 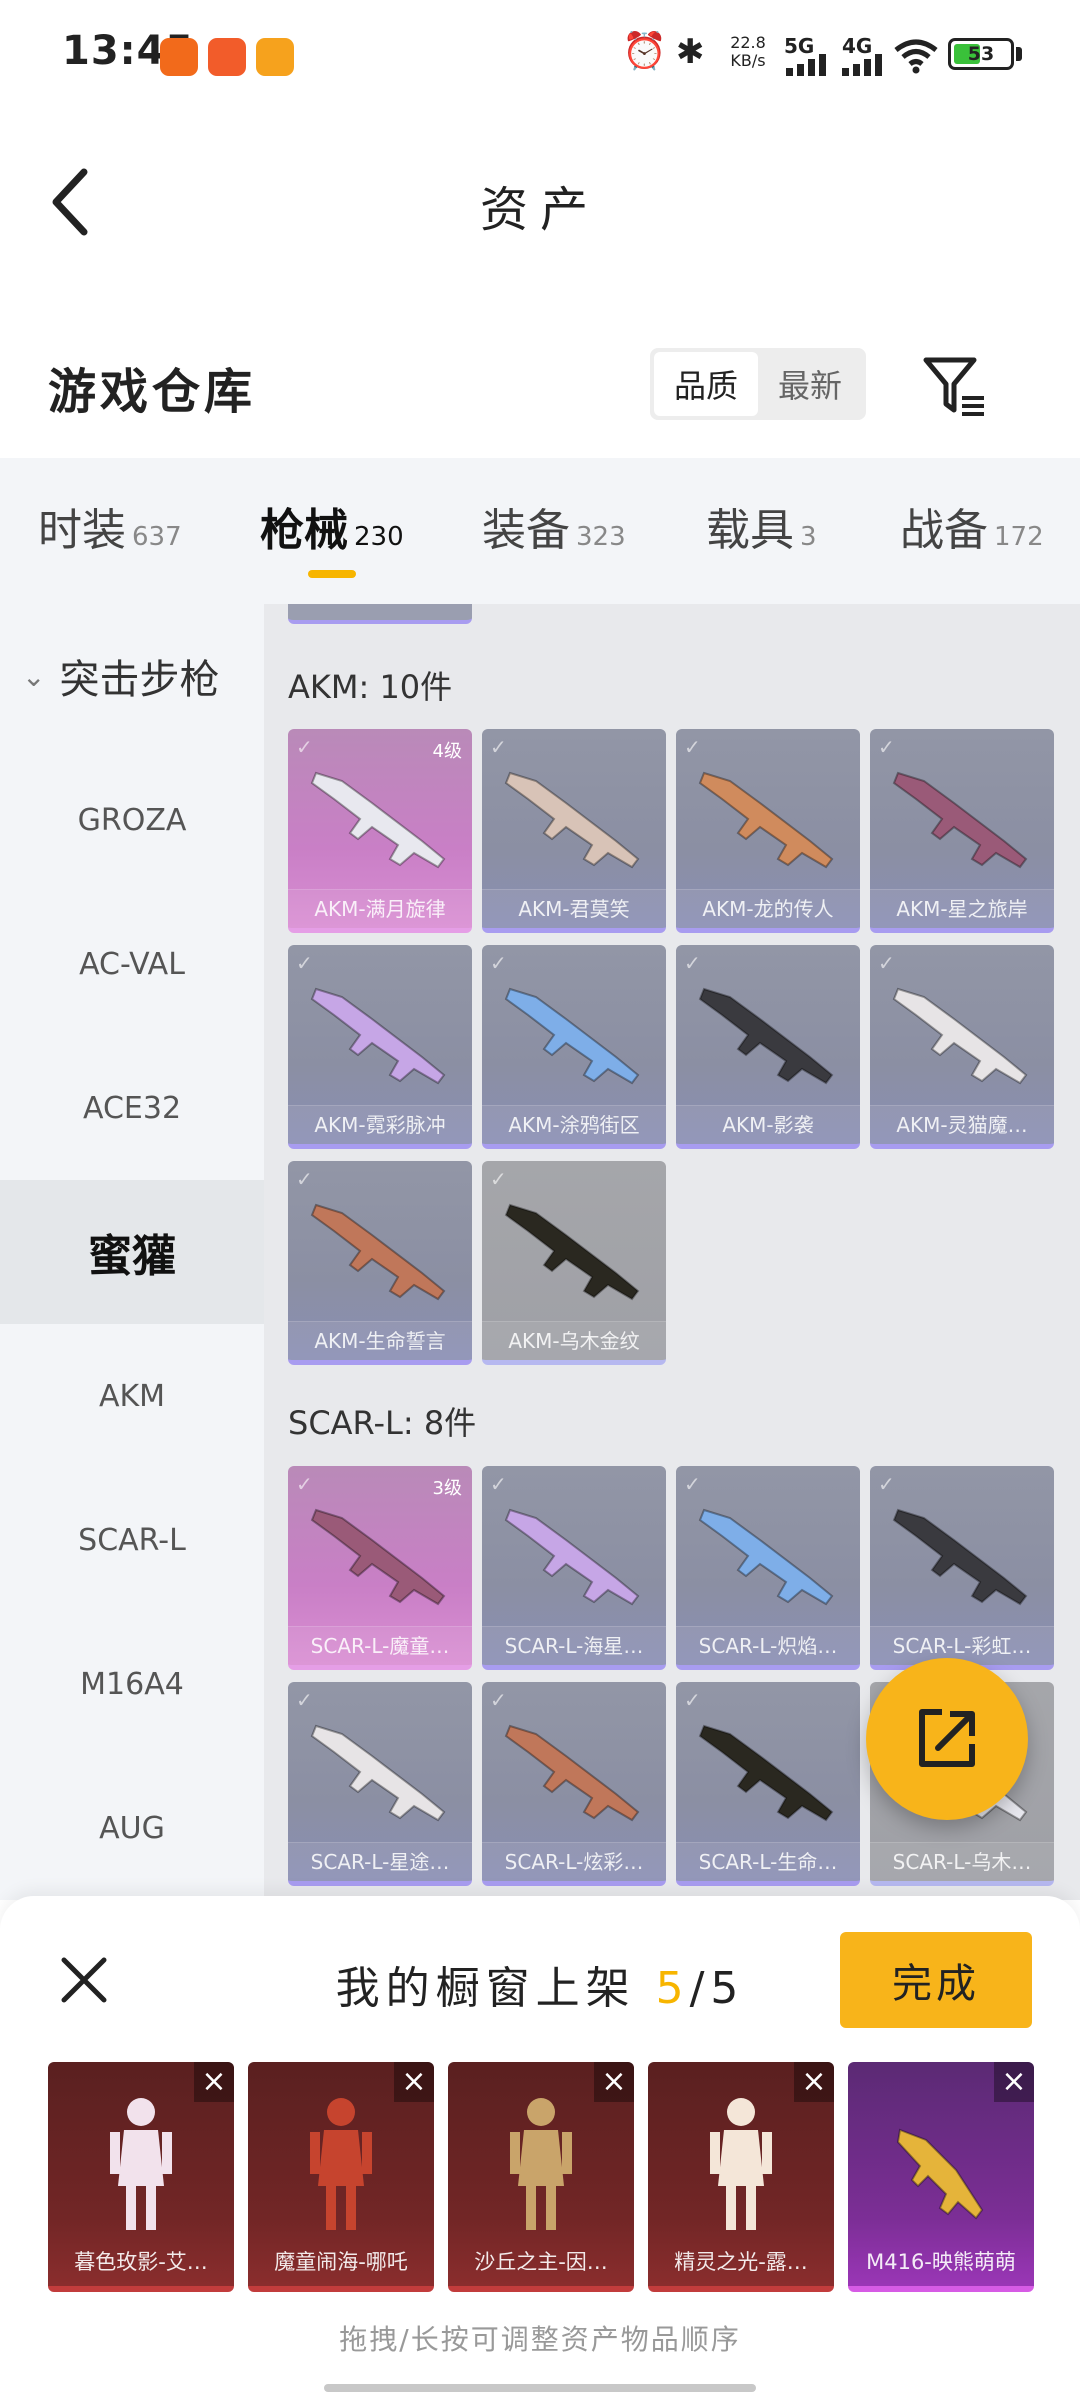 I want to click on net-speed: 22.8 KB/s, so click(x=748, y=52).